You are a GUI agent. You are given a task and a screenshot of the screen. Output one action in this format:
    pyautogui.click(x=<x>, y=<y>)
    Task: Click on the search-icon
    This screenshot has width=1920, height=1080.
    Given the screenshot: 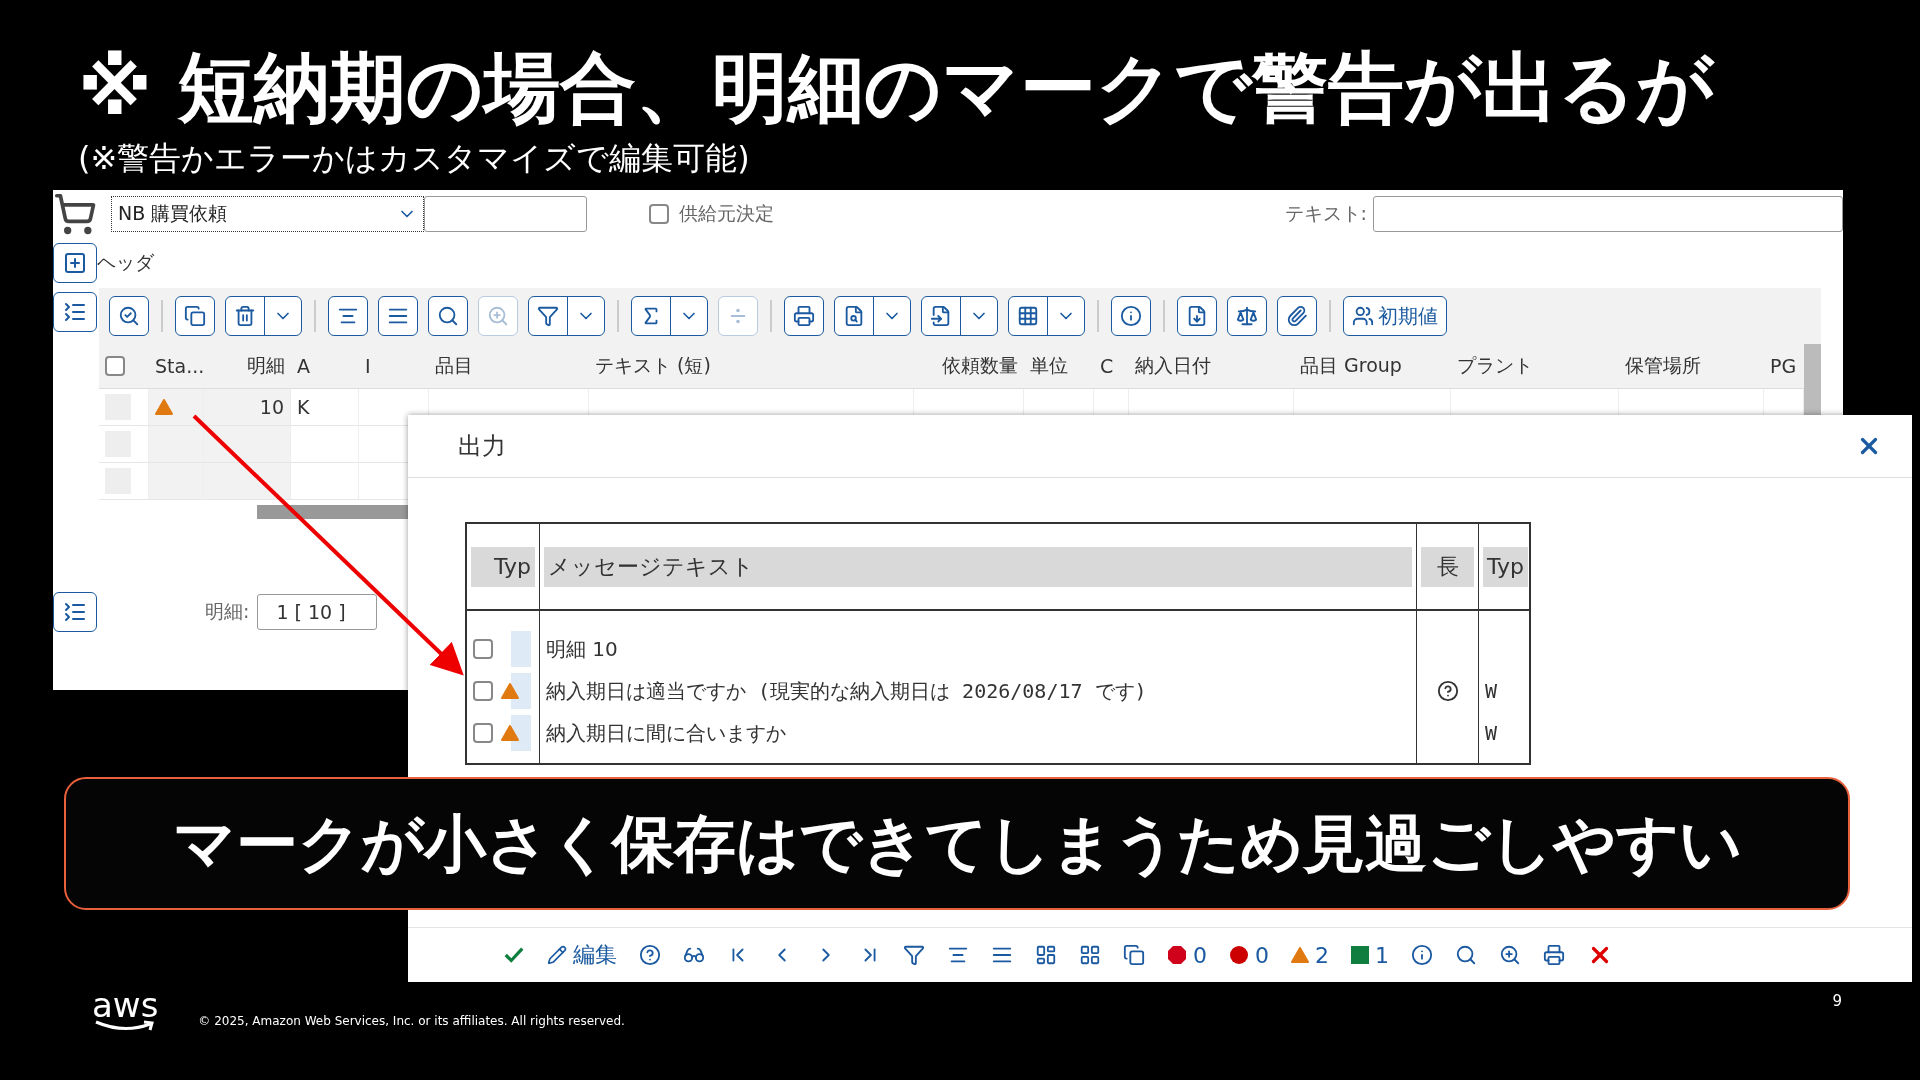 What is the action you would take?
    pyautogui.click(x=1466, y=955)
    